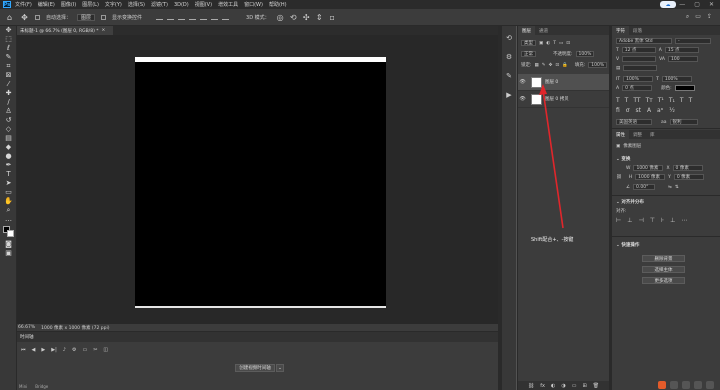  Describe the element at coordinates (8, 165) in the screenshot. I see `pen-tool-icon: ✒` at that location.